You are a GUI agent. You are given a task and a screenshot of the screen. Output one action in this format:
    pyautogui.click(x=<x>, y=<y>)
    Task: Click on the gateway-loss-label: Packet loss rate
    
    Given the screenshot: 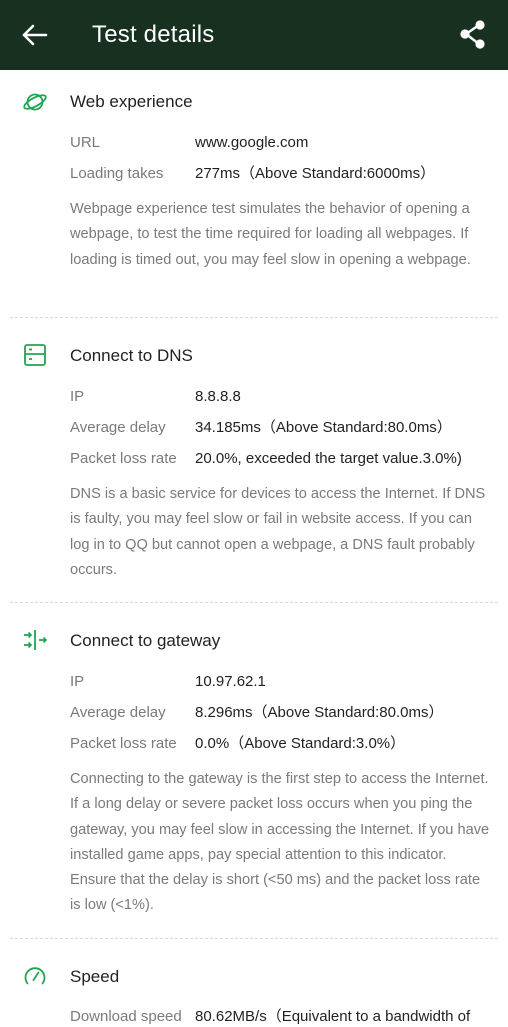 What is the action you would take?
    pyautogui.click(x=123, y=743)
    